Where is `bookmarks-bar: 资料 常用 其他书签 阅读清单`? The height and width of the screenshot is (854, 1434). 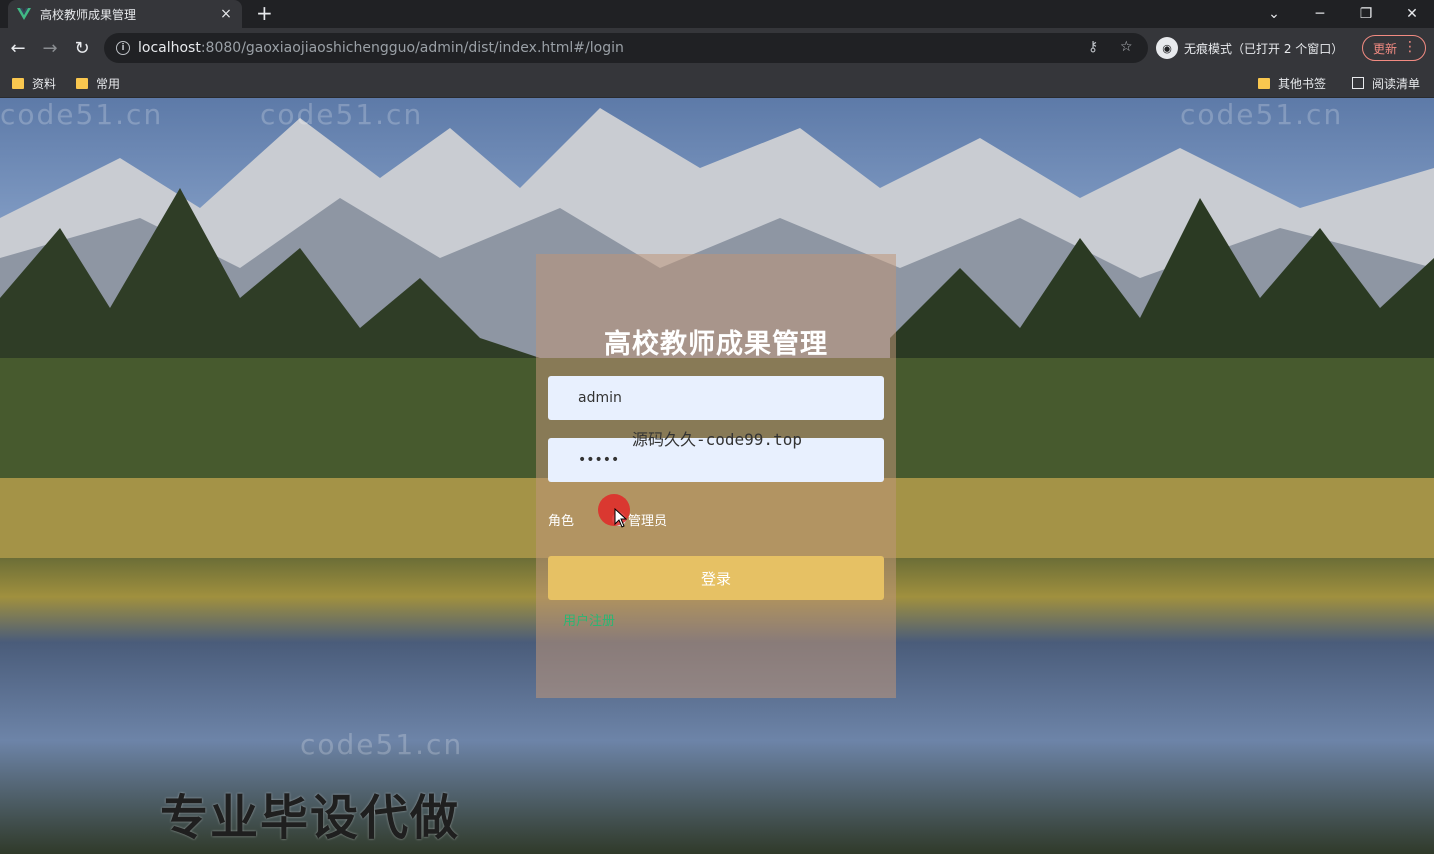 bookmarks-bar: 资料 常用 其他书签 阅读清单 is located at coordinates (717, 83).